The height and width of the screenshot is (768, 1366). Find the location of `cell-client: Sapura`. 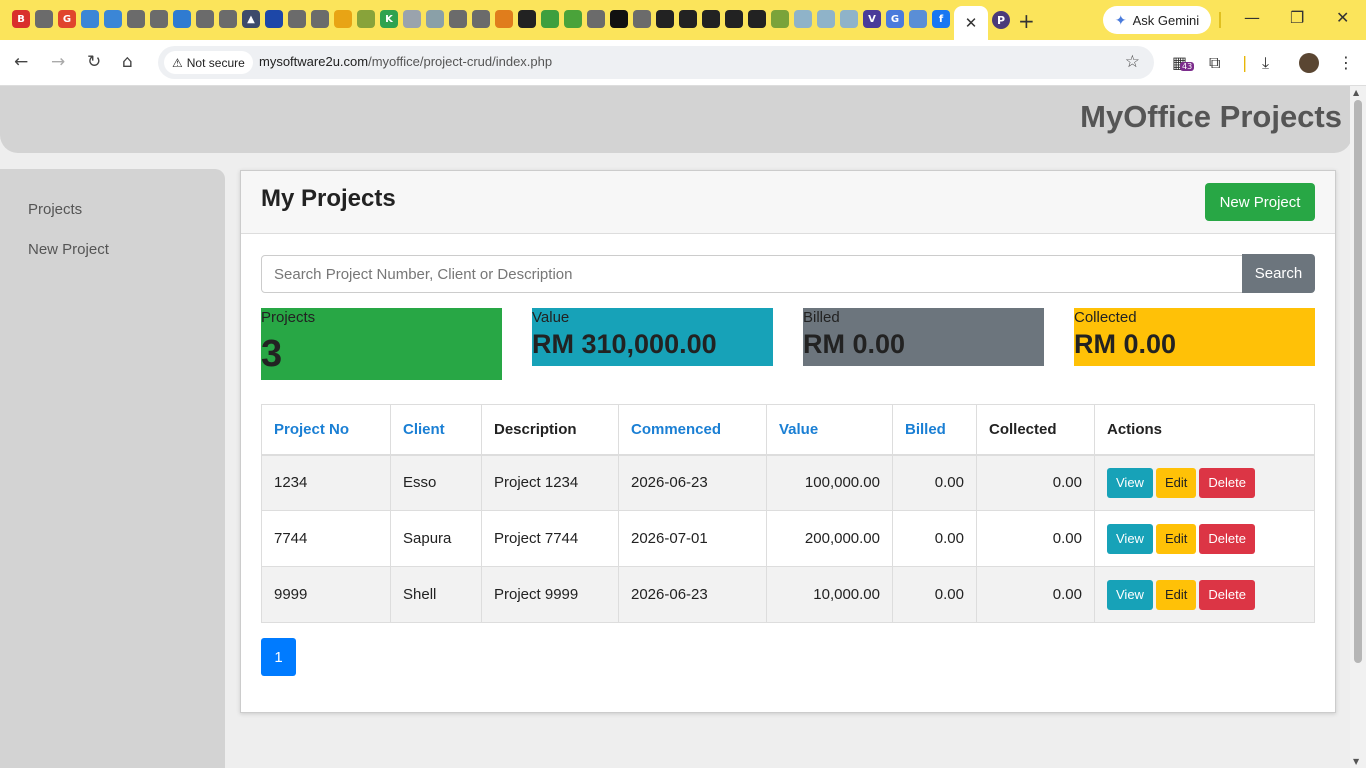

cell-client: Sapura is located at coordinates (436, 538).